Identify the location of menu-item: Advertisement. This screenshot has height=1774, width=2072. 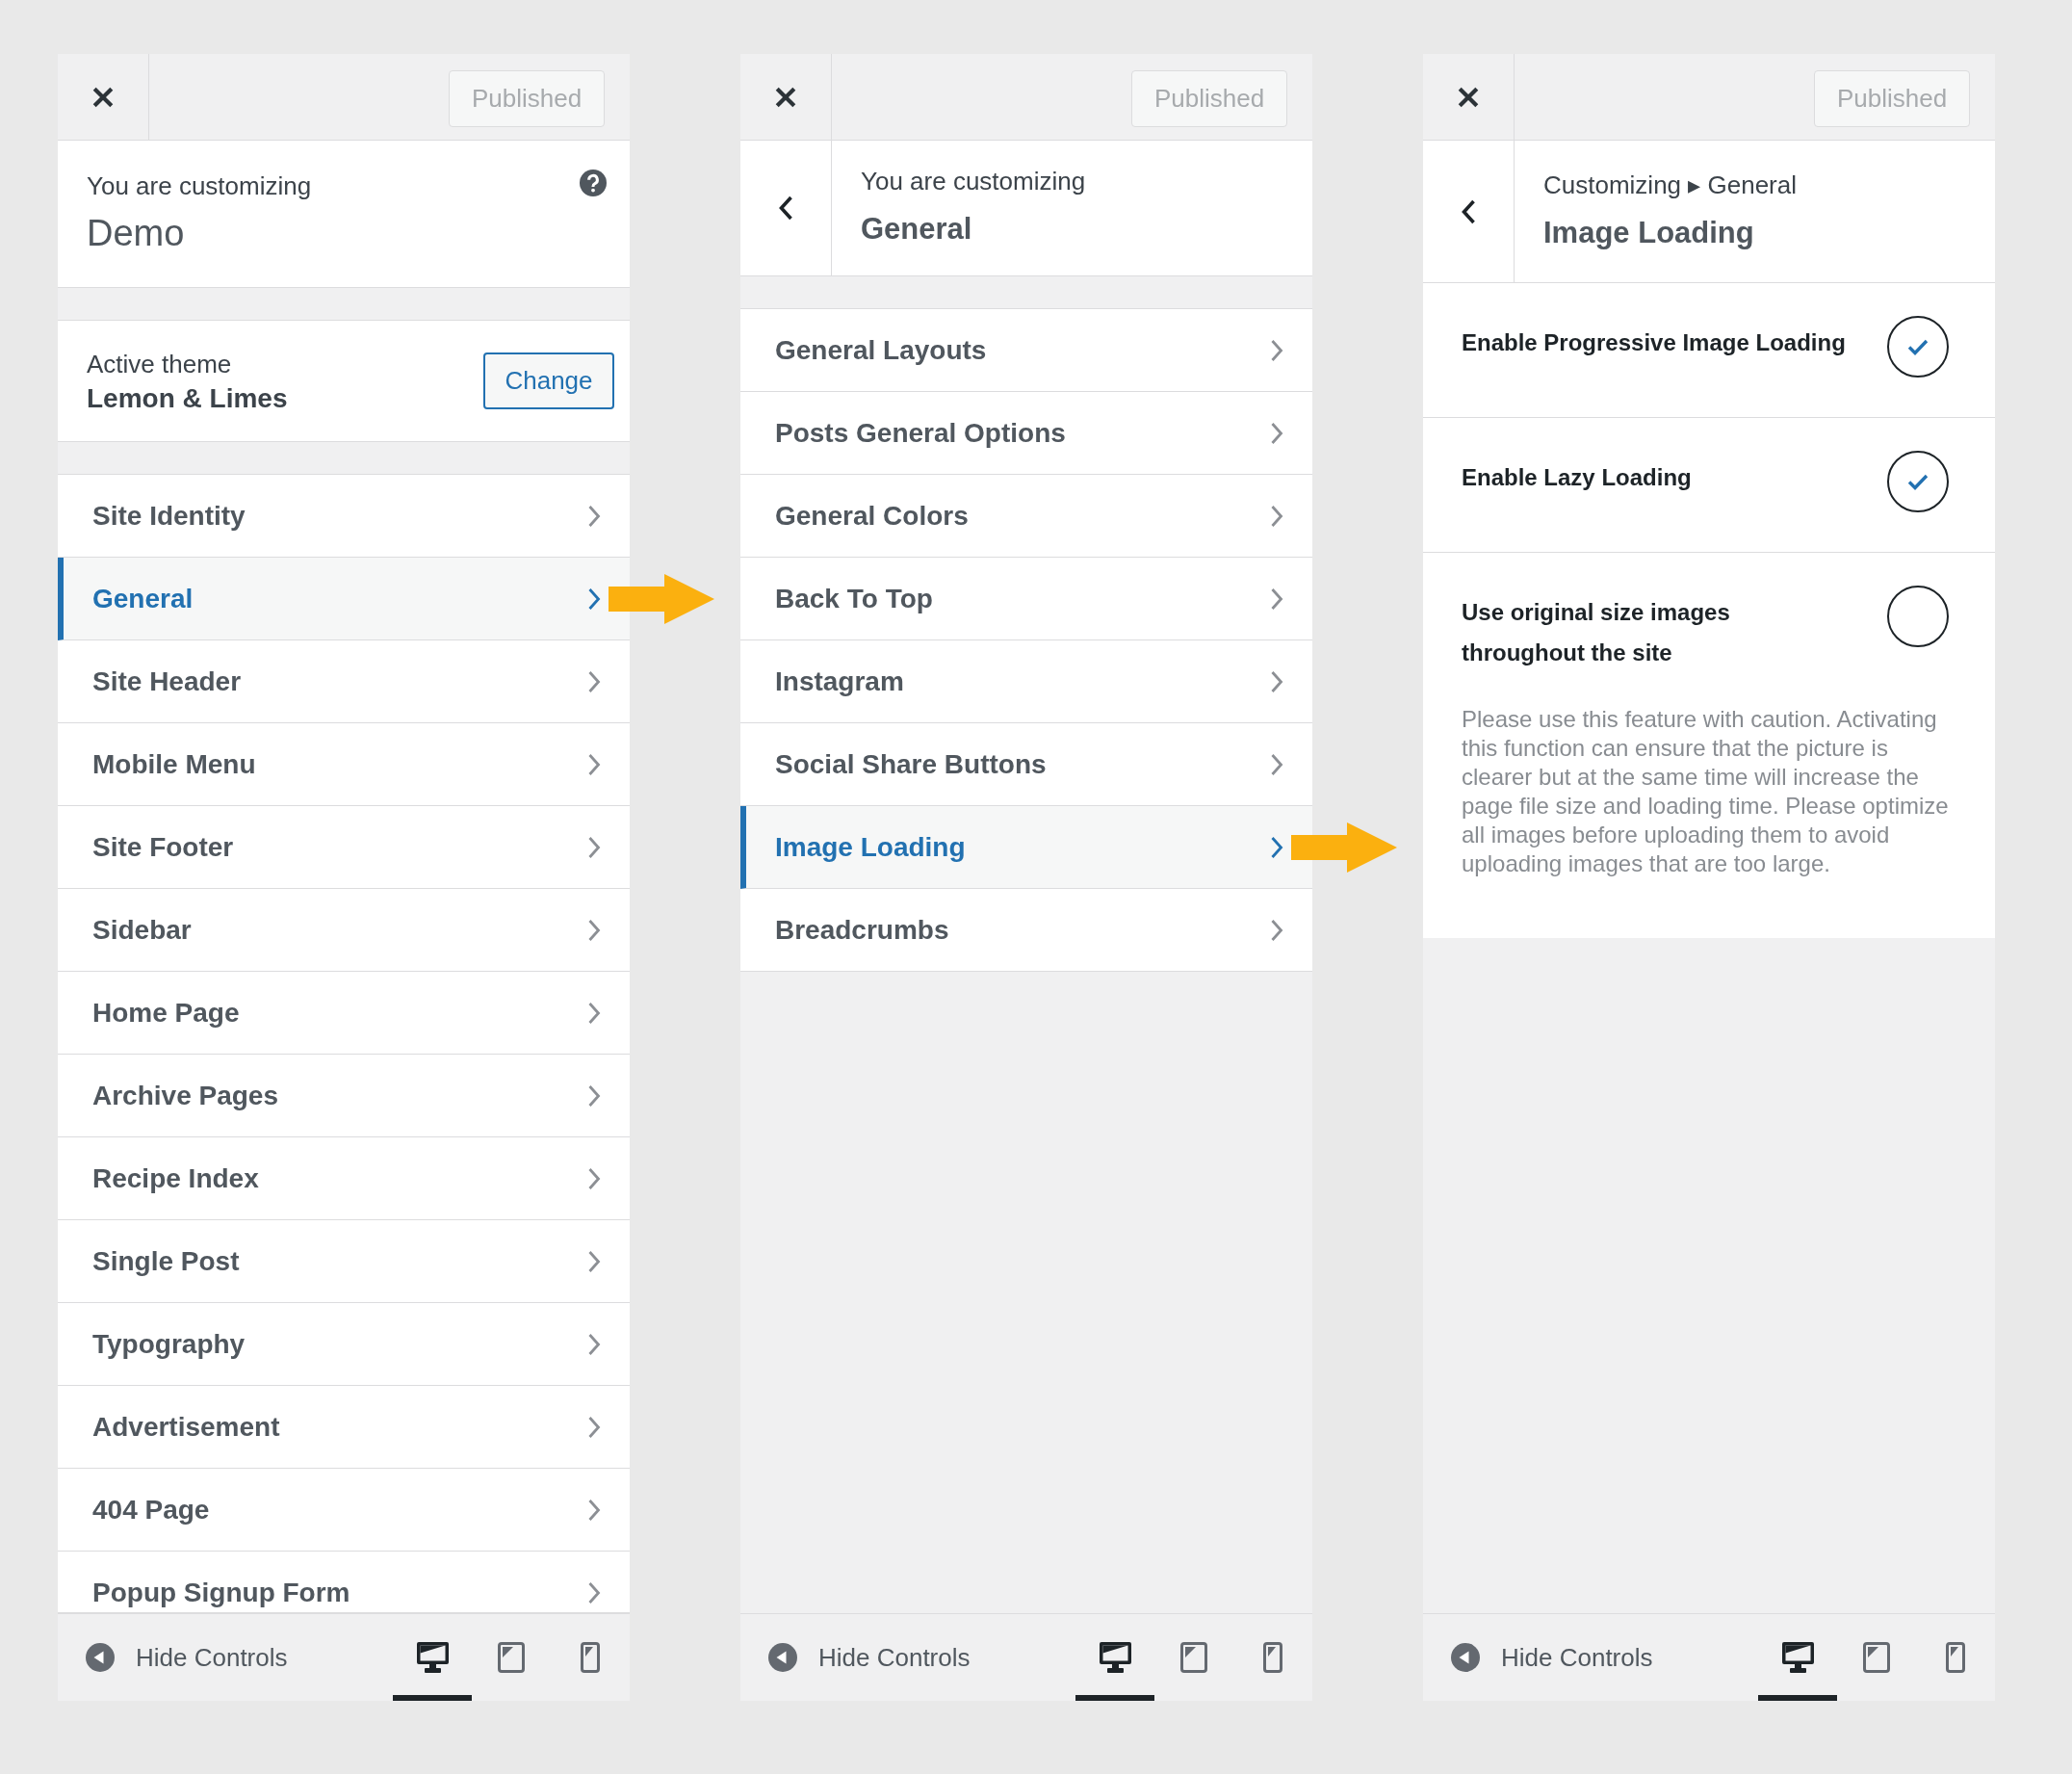
(344, 1428).